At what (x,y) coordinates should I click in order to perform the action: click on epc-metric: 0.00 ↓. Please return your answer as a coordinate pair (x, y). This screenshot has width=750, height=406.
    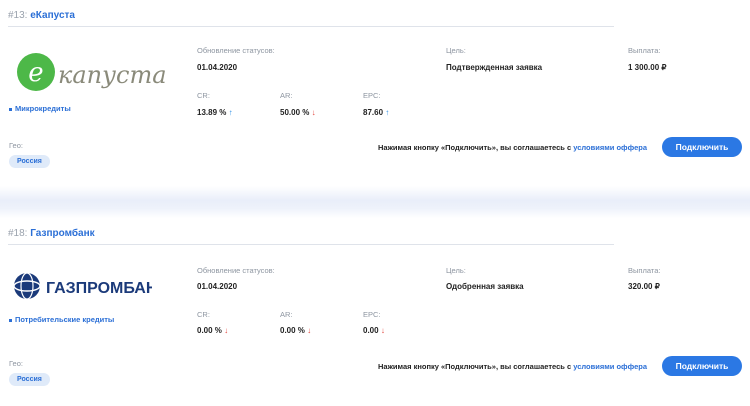
    Looking at the image, I should click on (374, 330).